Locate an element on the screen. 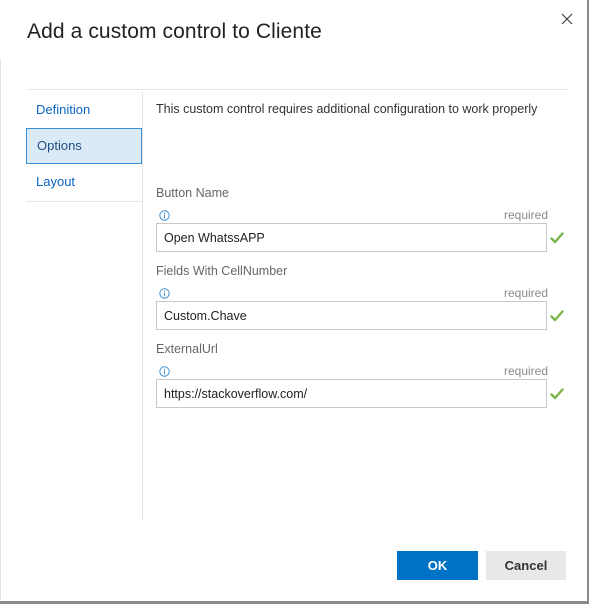 The width and height of the screenshot is (589, 604). nav-vertical-divider is located at coordinates (142, 306).